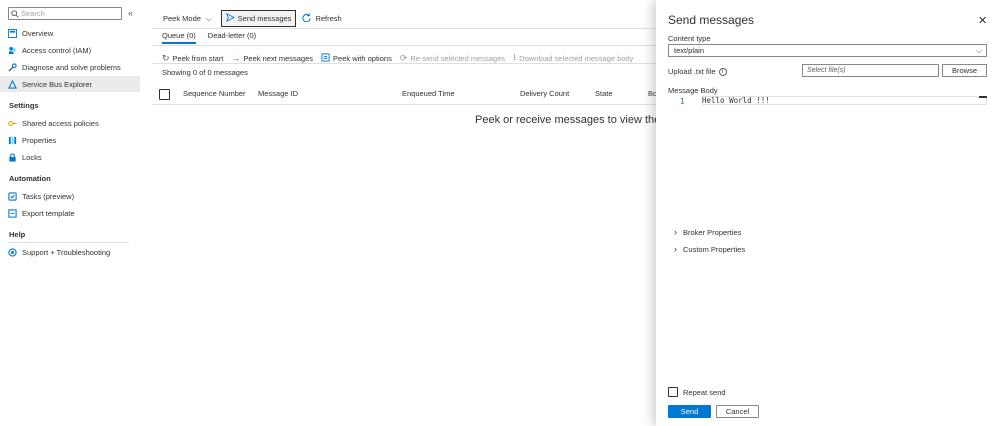 The image size is (999, 426). Describe the element at coordinates (214, 93) in the screenshot. I see `column-header: Sequence Number` at that location.